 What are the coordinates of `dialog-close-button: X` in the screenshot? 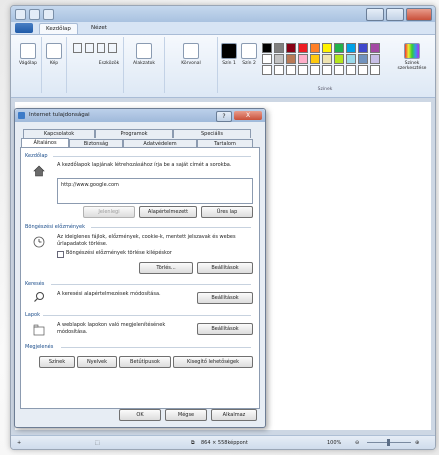 It's located at (248, 115).